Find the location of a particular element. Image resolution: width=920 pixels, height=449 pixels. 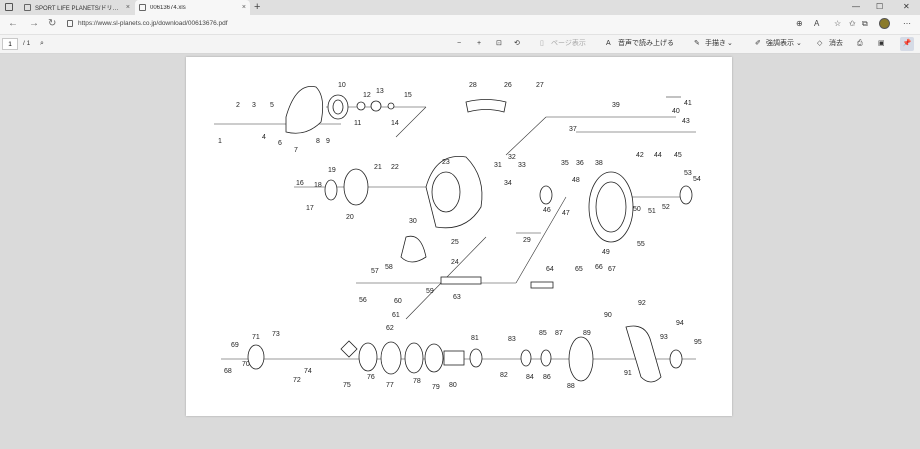

profile-avatar is located at coordinates (884, 23).